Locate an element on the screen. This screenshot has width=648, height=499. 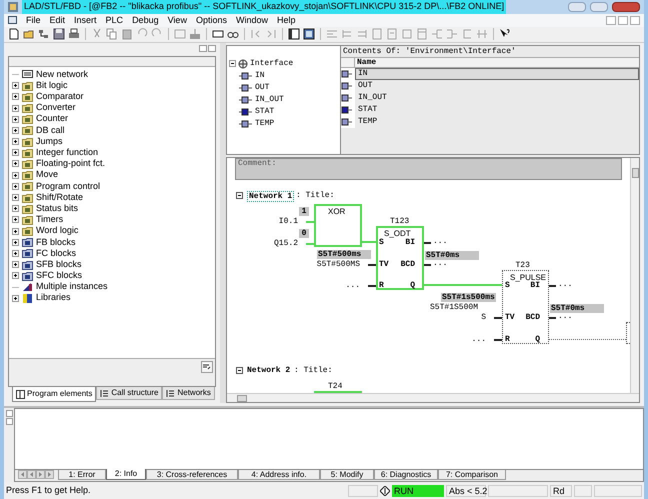
output-tab: 1: Error is located at coordinates (82, 475).